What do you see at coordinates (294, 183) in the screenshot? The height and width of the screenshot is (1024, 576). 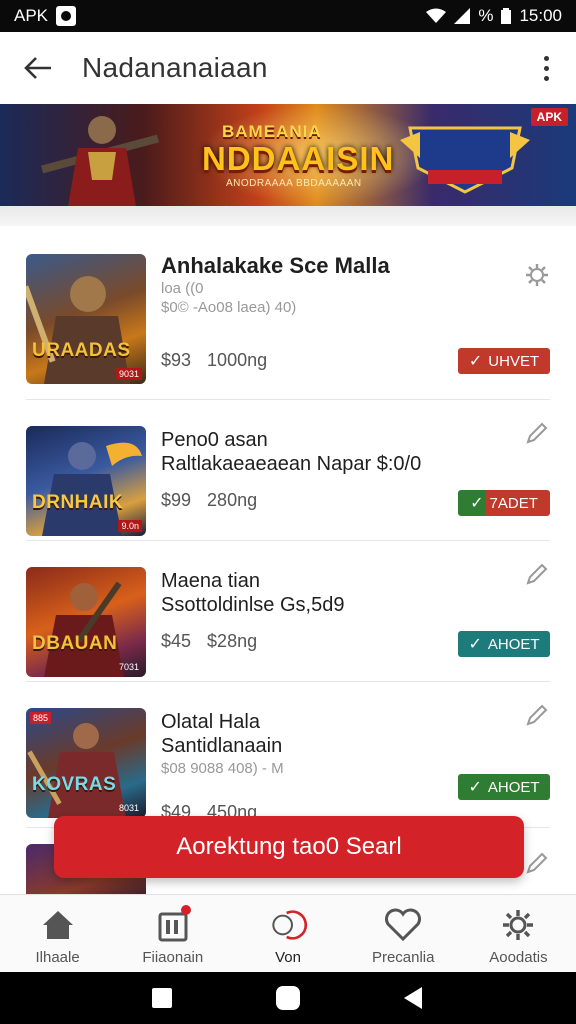 I see `banner-line3: ANODRAAAA BBDAAAAAN` at bounding box center [294, 183].